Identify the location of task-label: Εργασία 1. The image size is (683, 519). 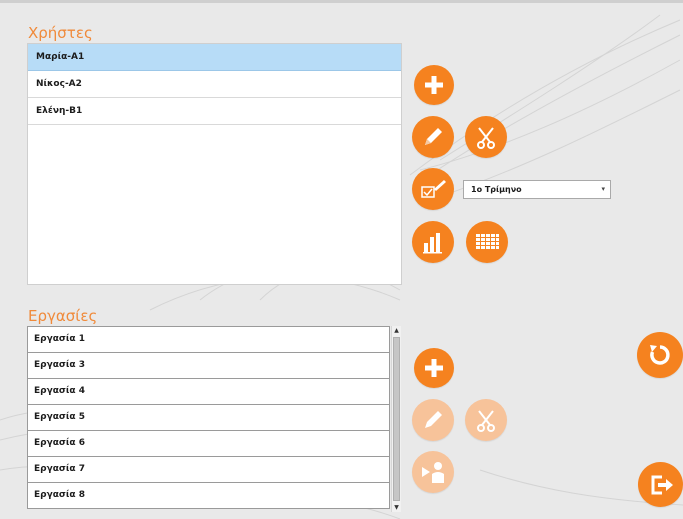
(59, 339).